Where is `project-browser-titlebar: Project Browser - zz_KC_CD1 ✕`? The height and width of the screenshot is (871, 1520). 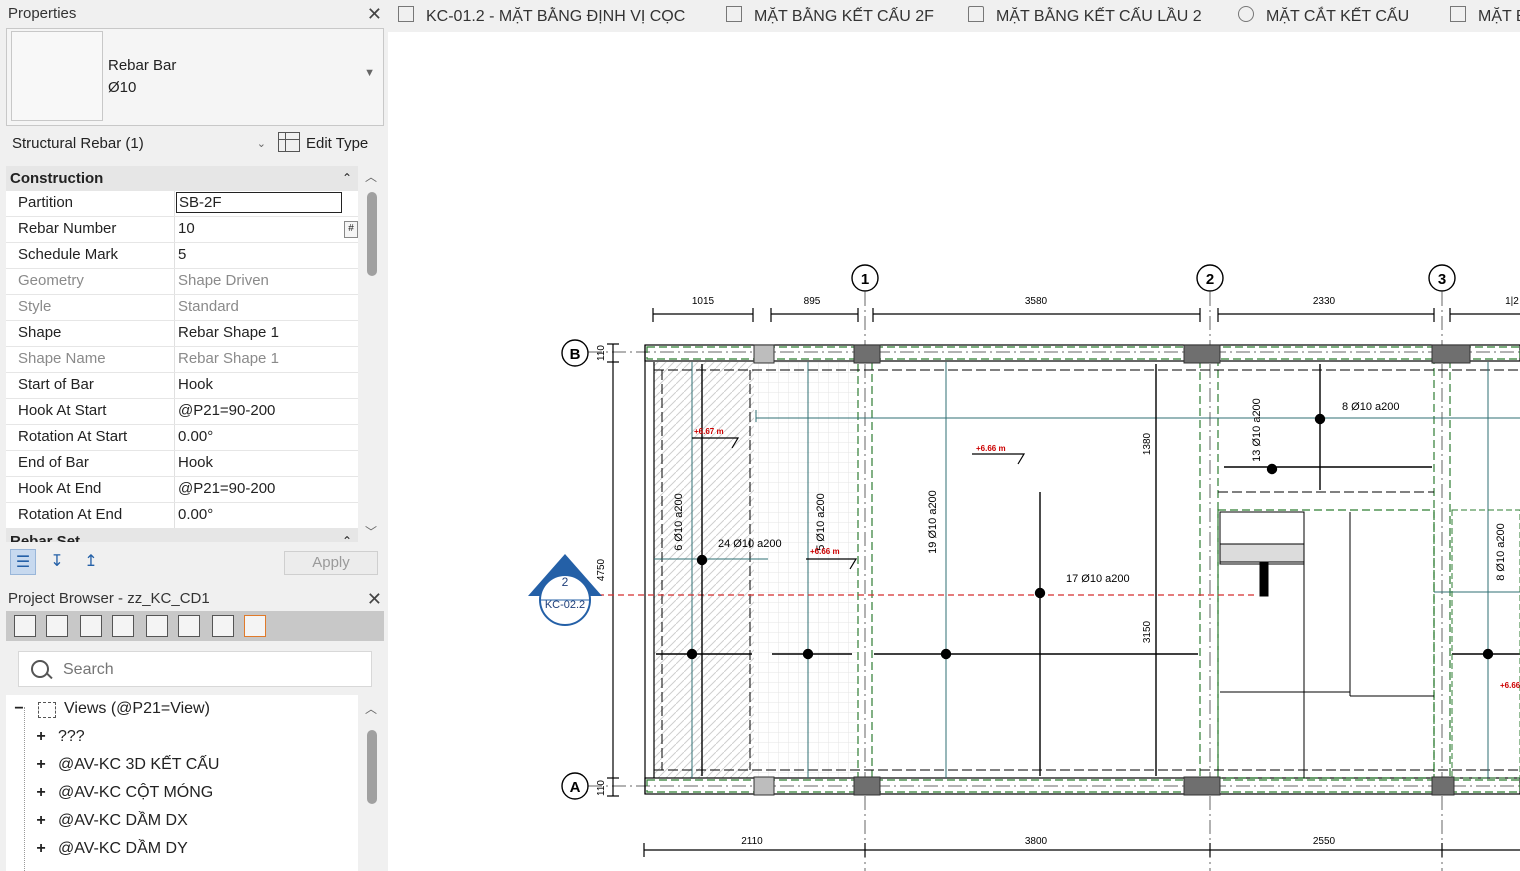 project-browser-titlebar: Project Browser - zz_KC_CD1 ✕ is located at coordinates (194, 599).